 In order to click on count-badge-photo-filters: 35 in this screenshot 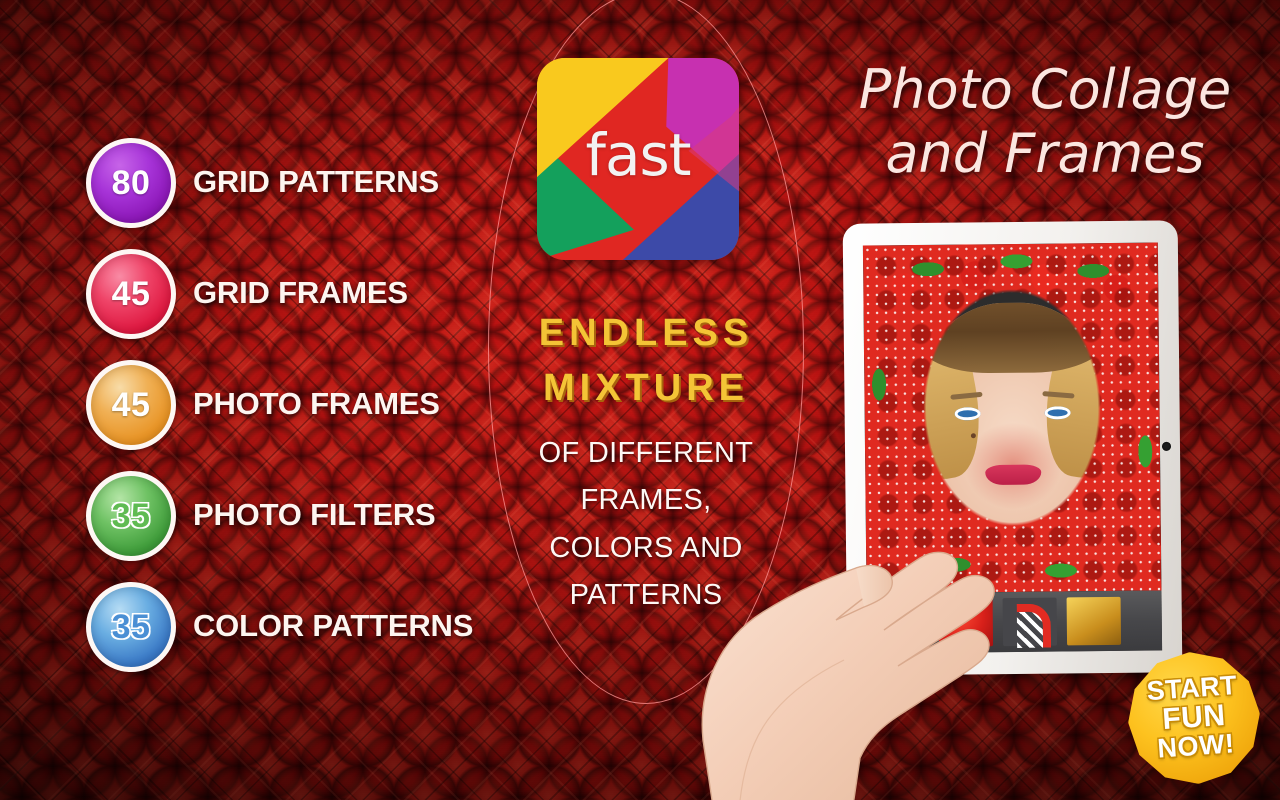, I will do `click(131, 516)`.